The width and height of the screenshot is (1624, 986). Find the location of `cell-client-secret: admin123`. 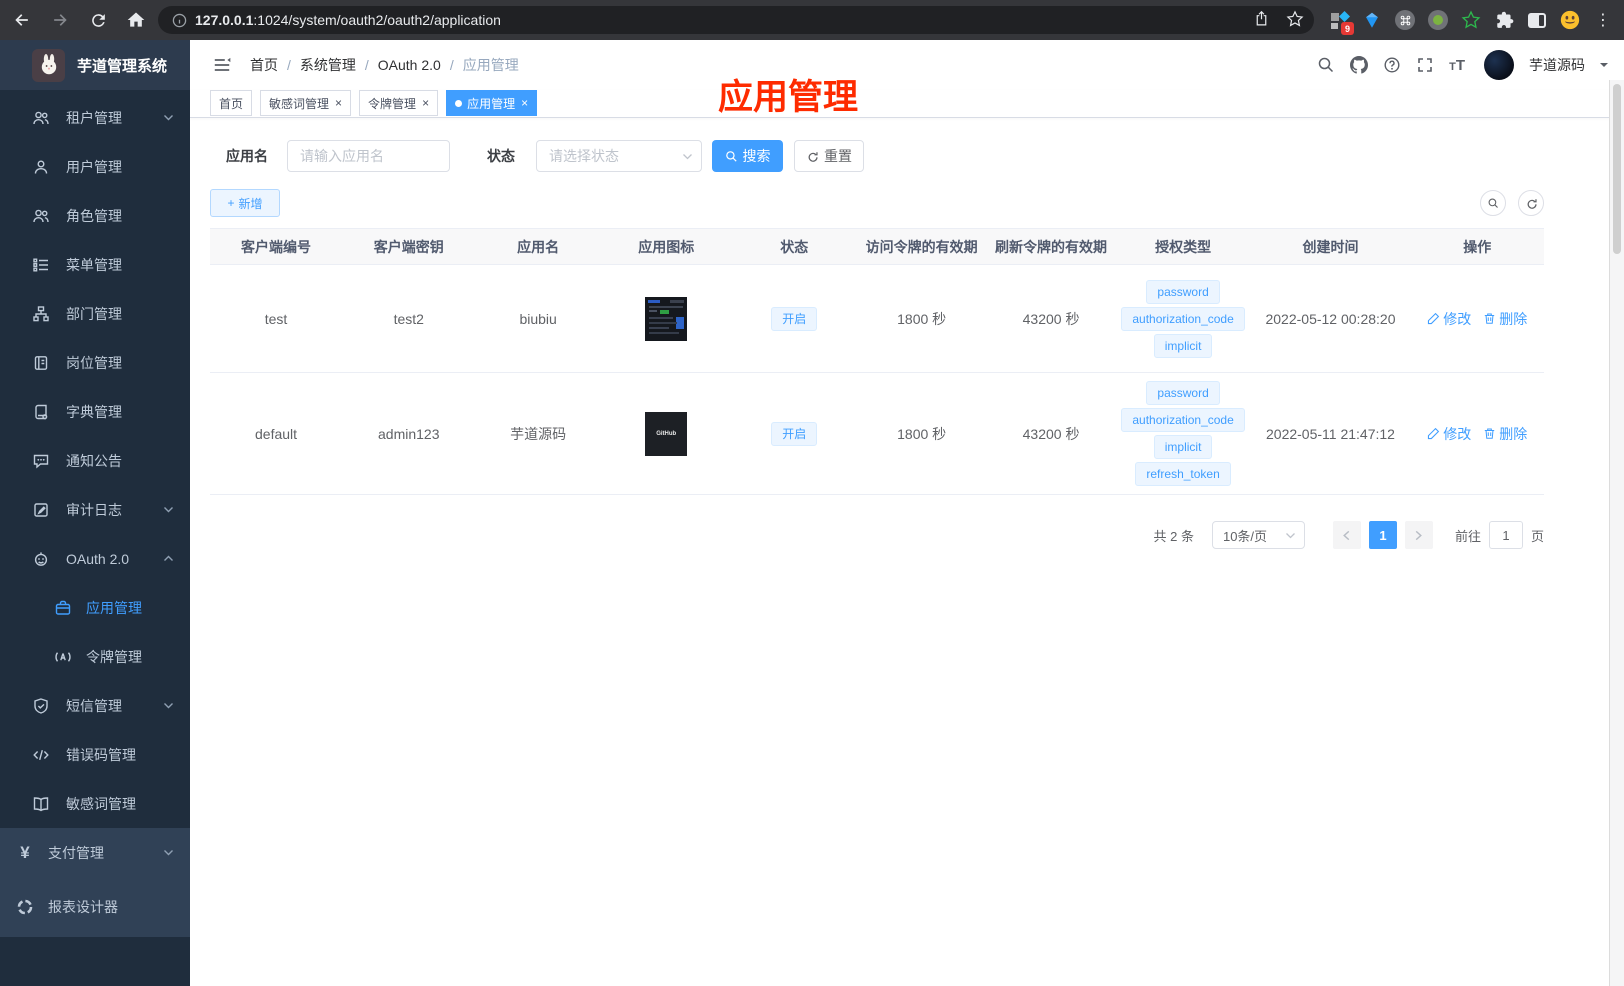

cell-client-secret: admin123 is located at coordinates (409, 433).